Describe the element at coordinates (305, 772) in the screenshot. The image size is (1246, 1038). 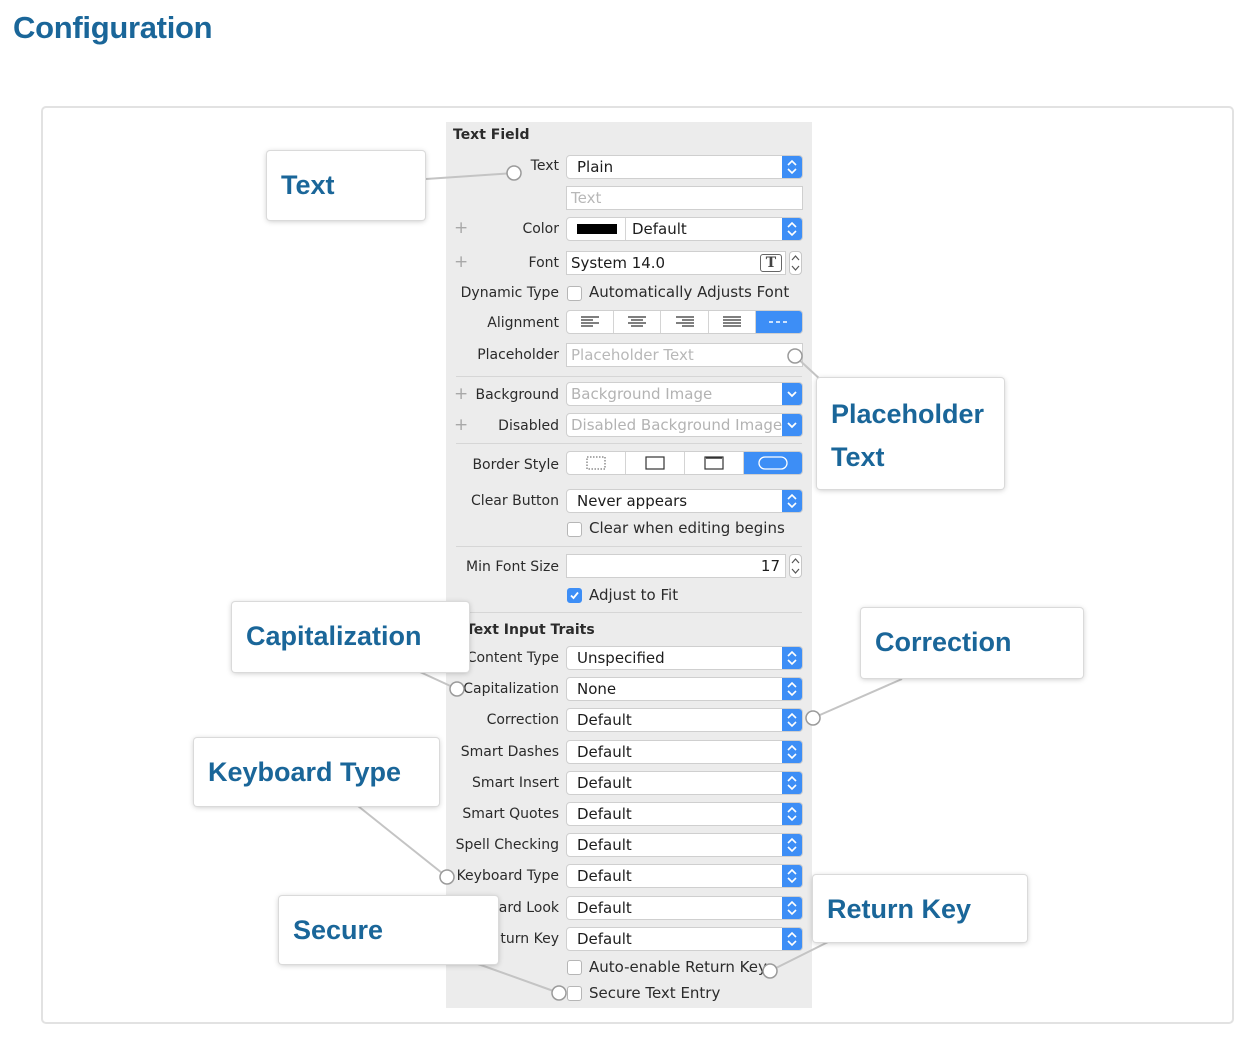
I see `callout-keyboard-type-label: Keyboard Type` at that location.